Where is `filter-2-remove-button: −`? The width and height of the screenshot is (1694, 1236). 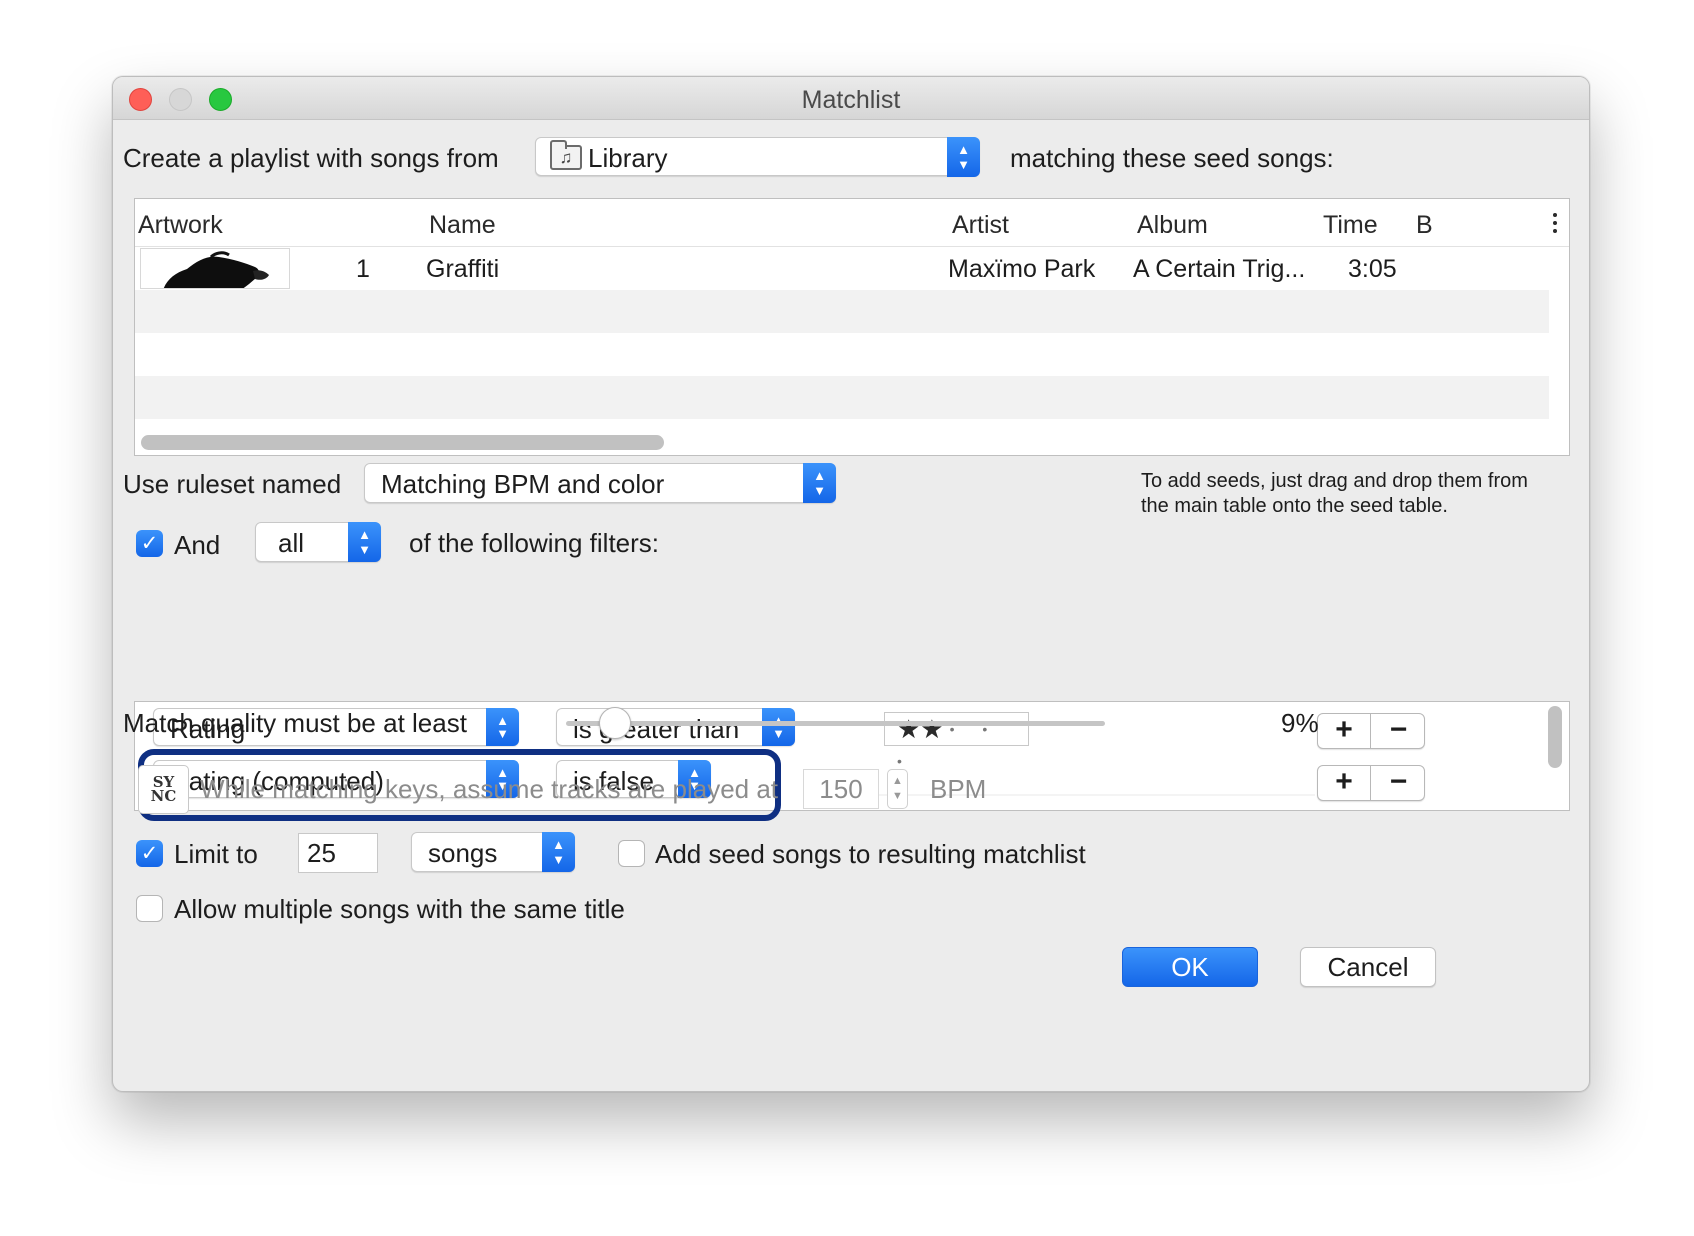 filter-2-remove-button: − is located at coordinates (1398, 783).